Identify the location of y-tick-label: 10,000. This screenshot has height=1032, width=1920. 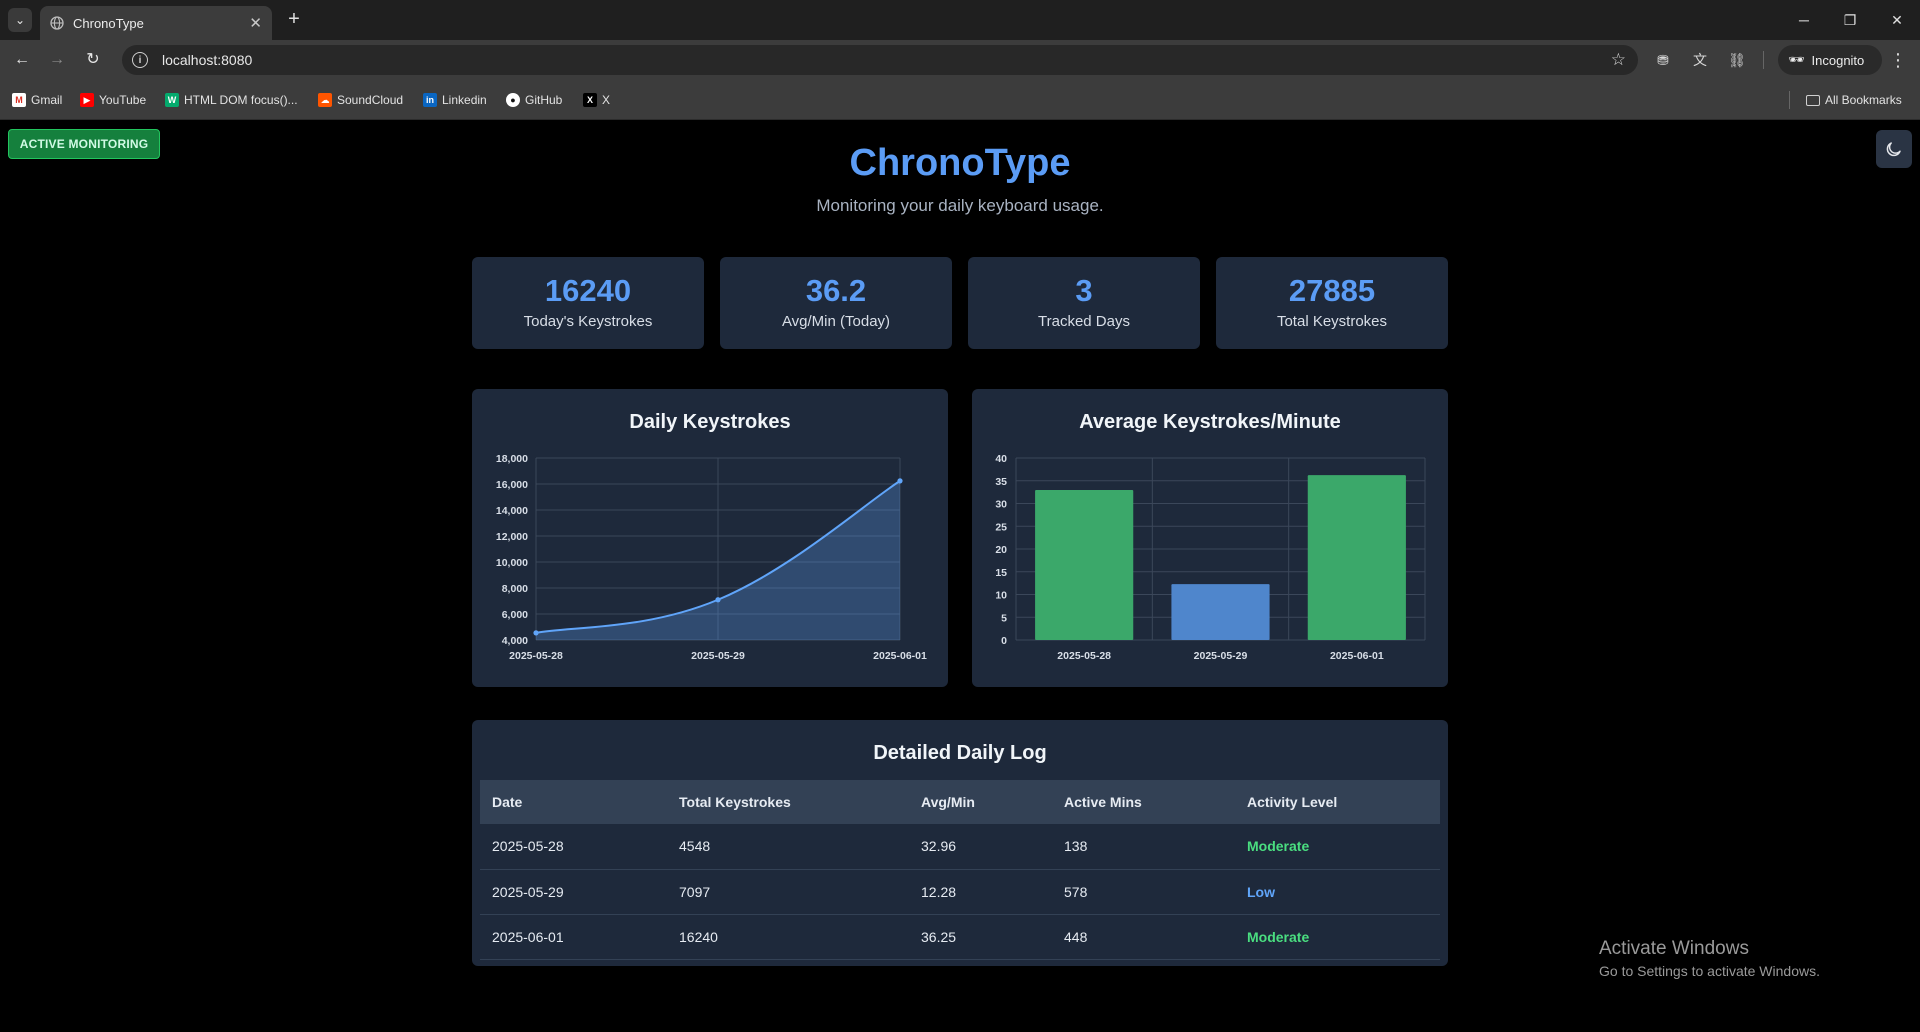
(512, 563).